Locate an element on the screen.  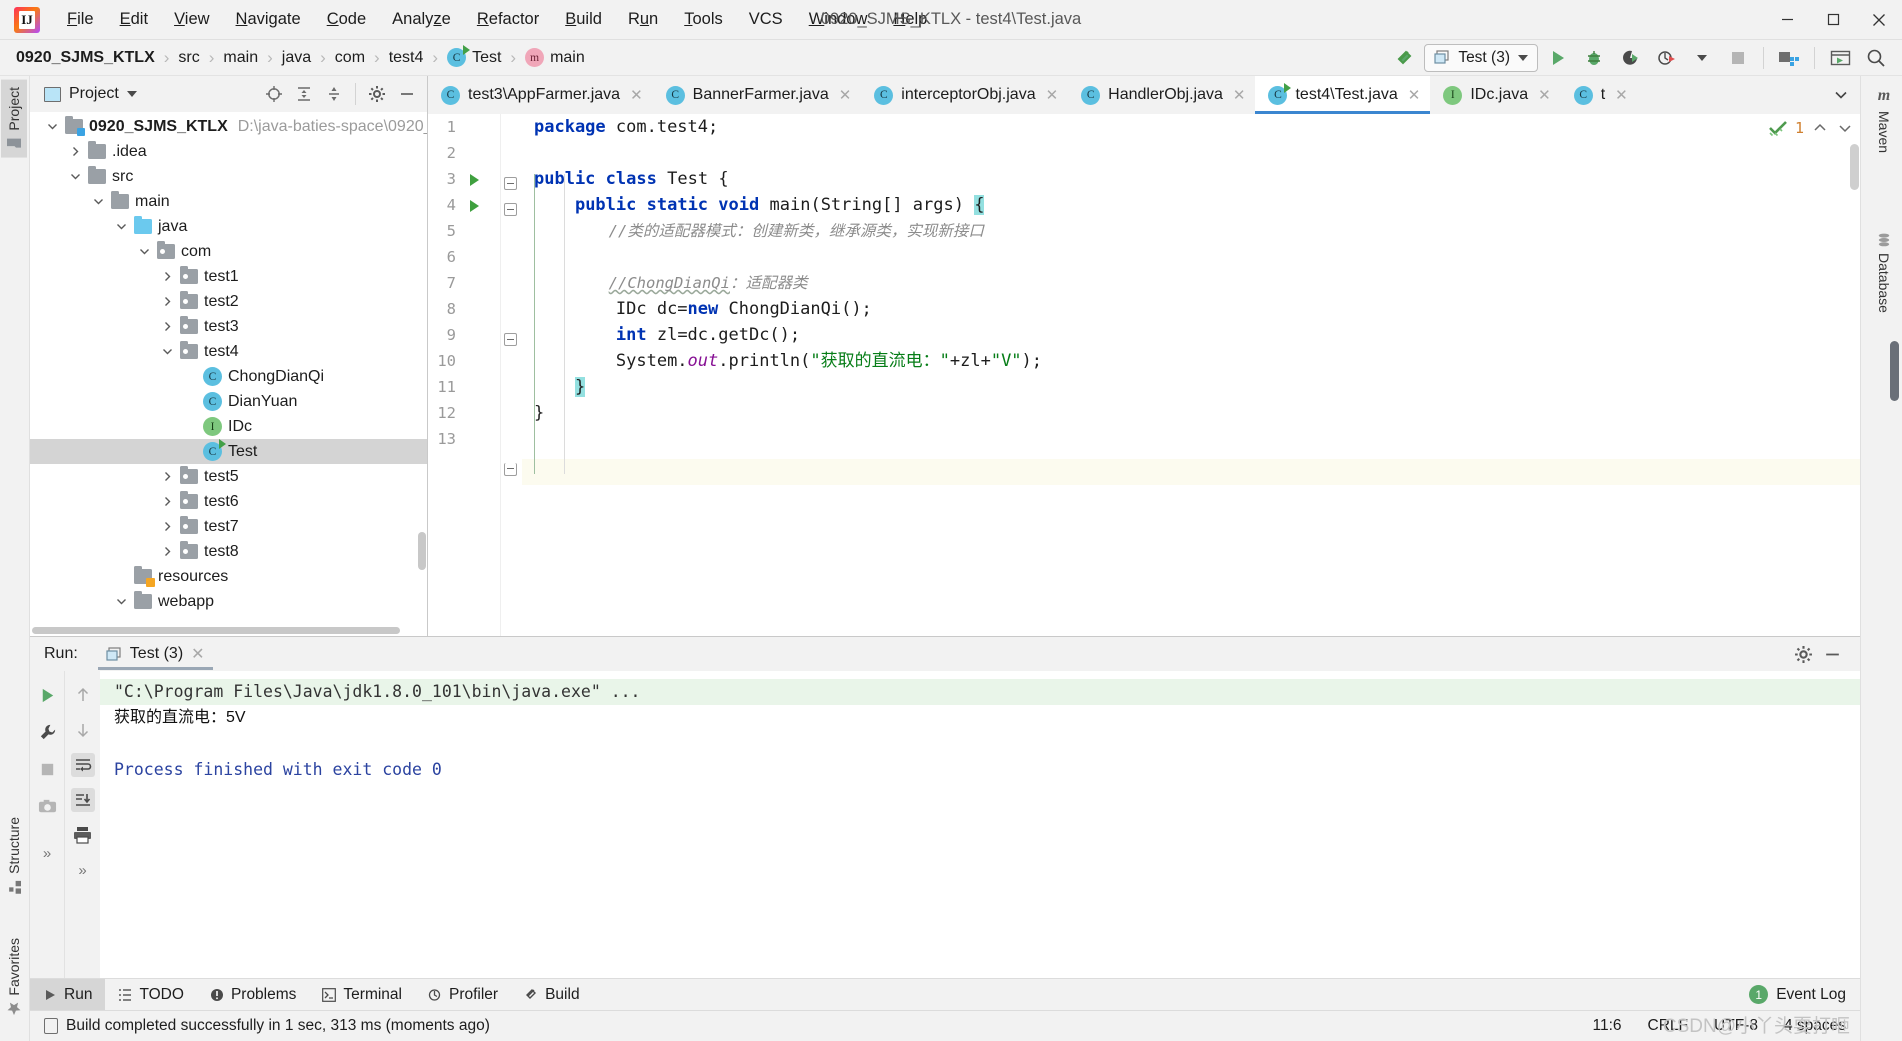
tree-node-dianyuan: C DianYuan is located at coordinates (228, 401).